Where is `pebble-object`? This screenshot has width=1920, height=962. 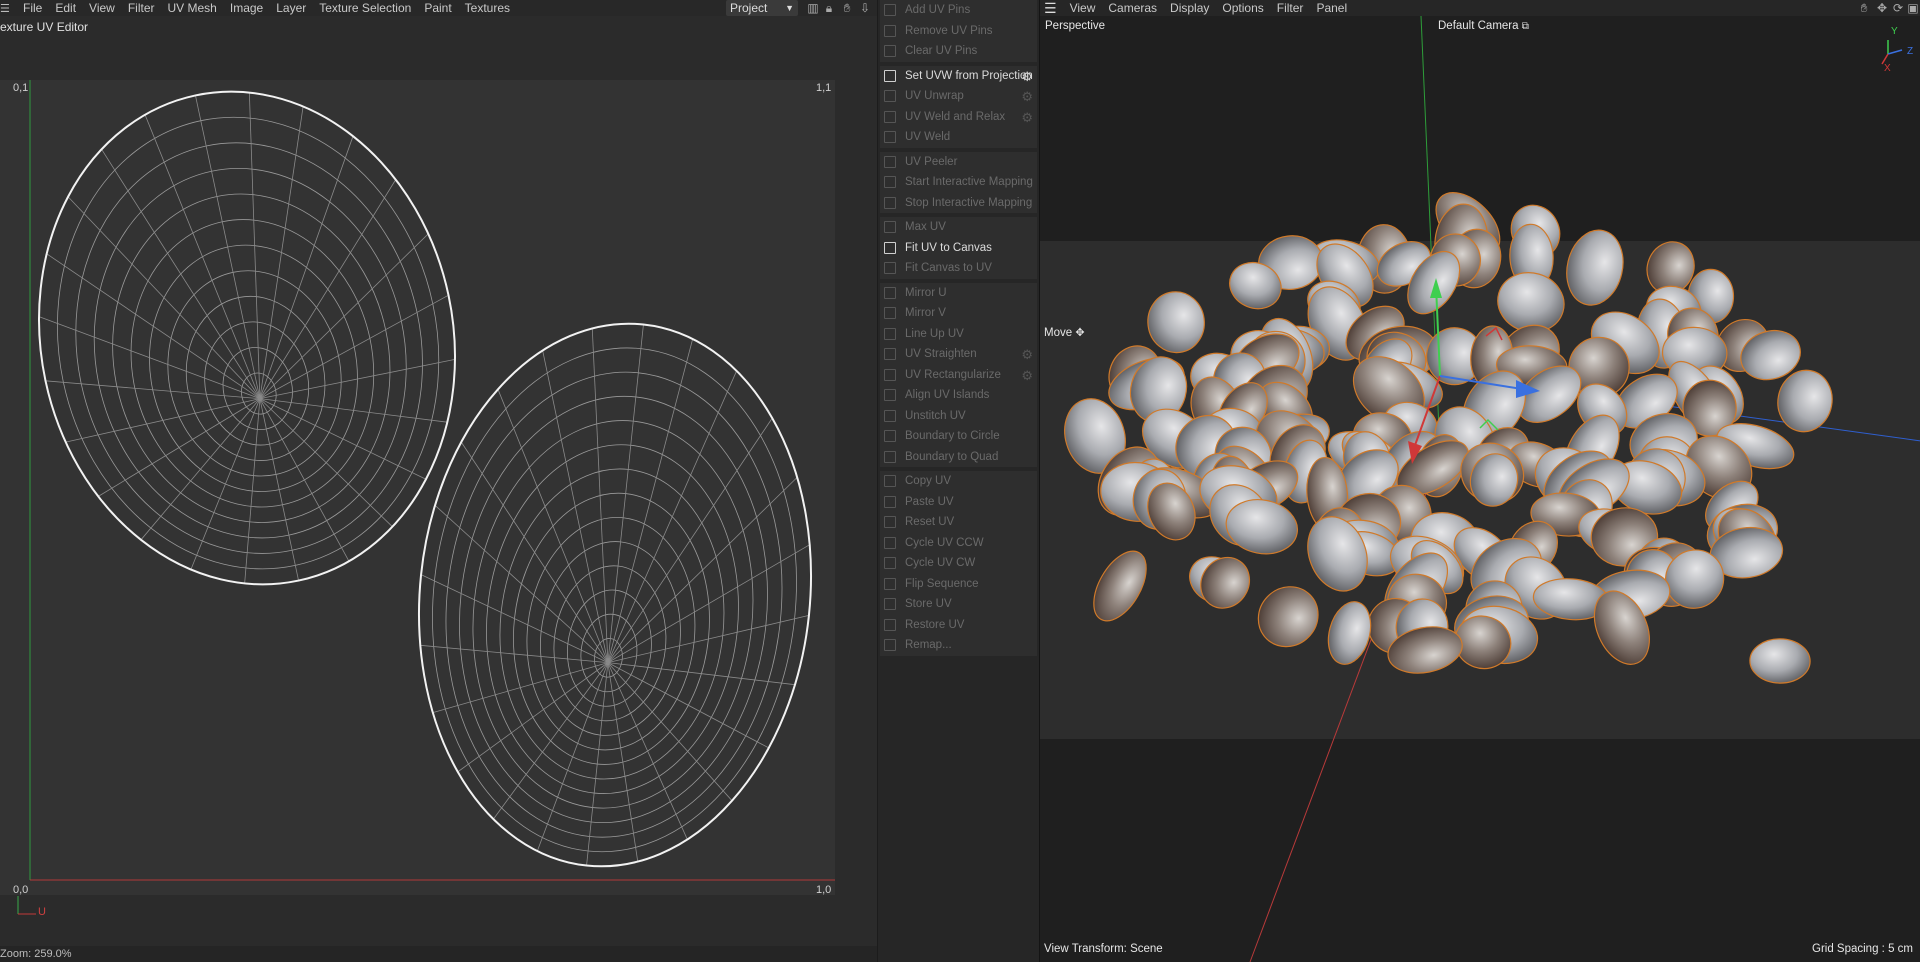 pebble-object is located at coordinates (1780, 661).